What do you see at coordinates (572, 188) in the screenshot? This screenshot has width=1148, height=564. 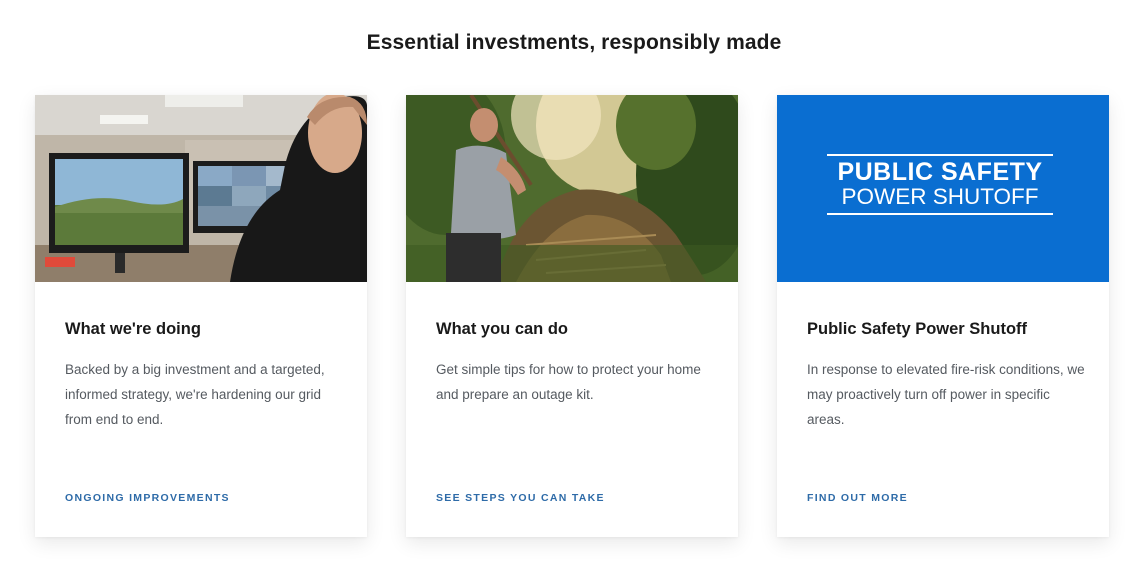 I see `clearing-brush-photo` at bounding box center [572, 188].